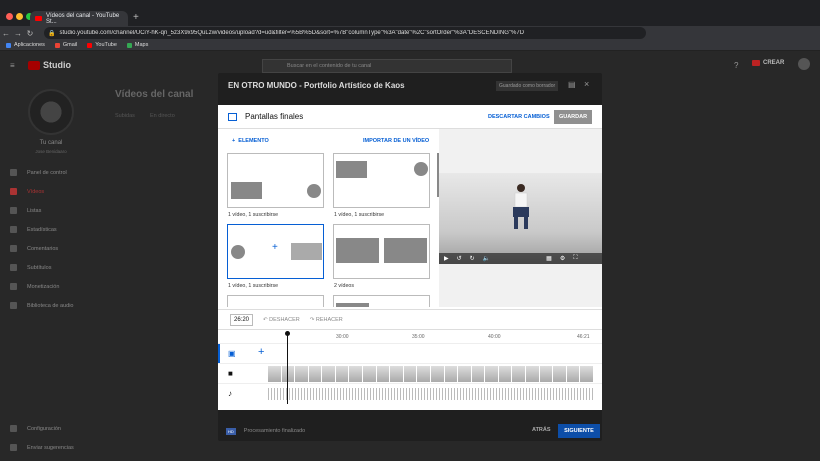 The height and width of the screenshot is (461, 820). I want to click on sidebar-label: Biblioteca de audio, so click(50, 305).